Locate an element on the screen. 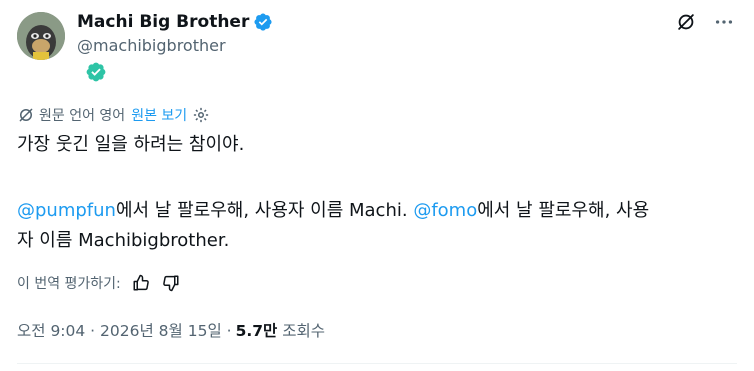 The image size is (754, 371). grok-button is located at coordinates (686, 22).